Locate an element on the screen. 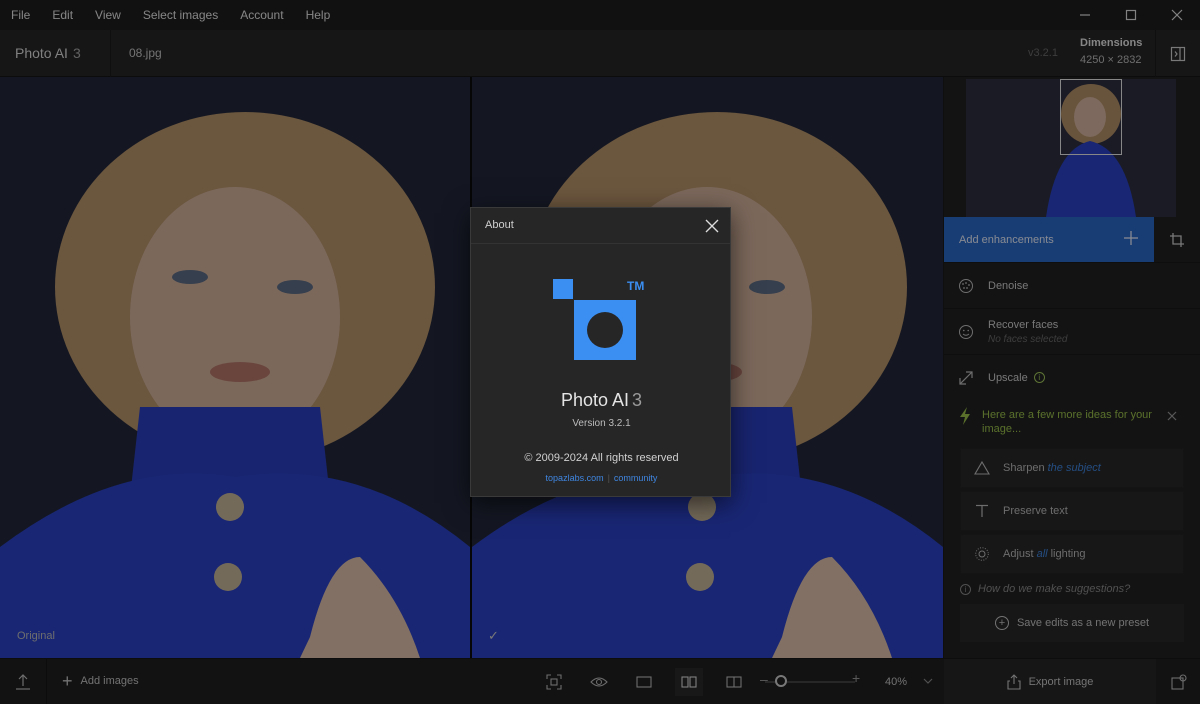 This screenshot has height=704, width=1200. about-header: About is located at coordinates (600, 226).